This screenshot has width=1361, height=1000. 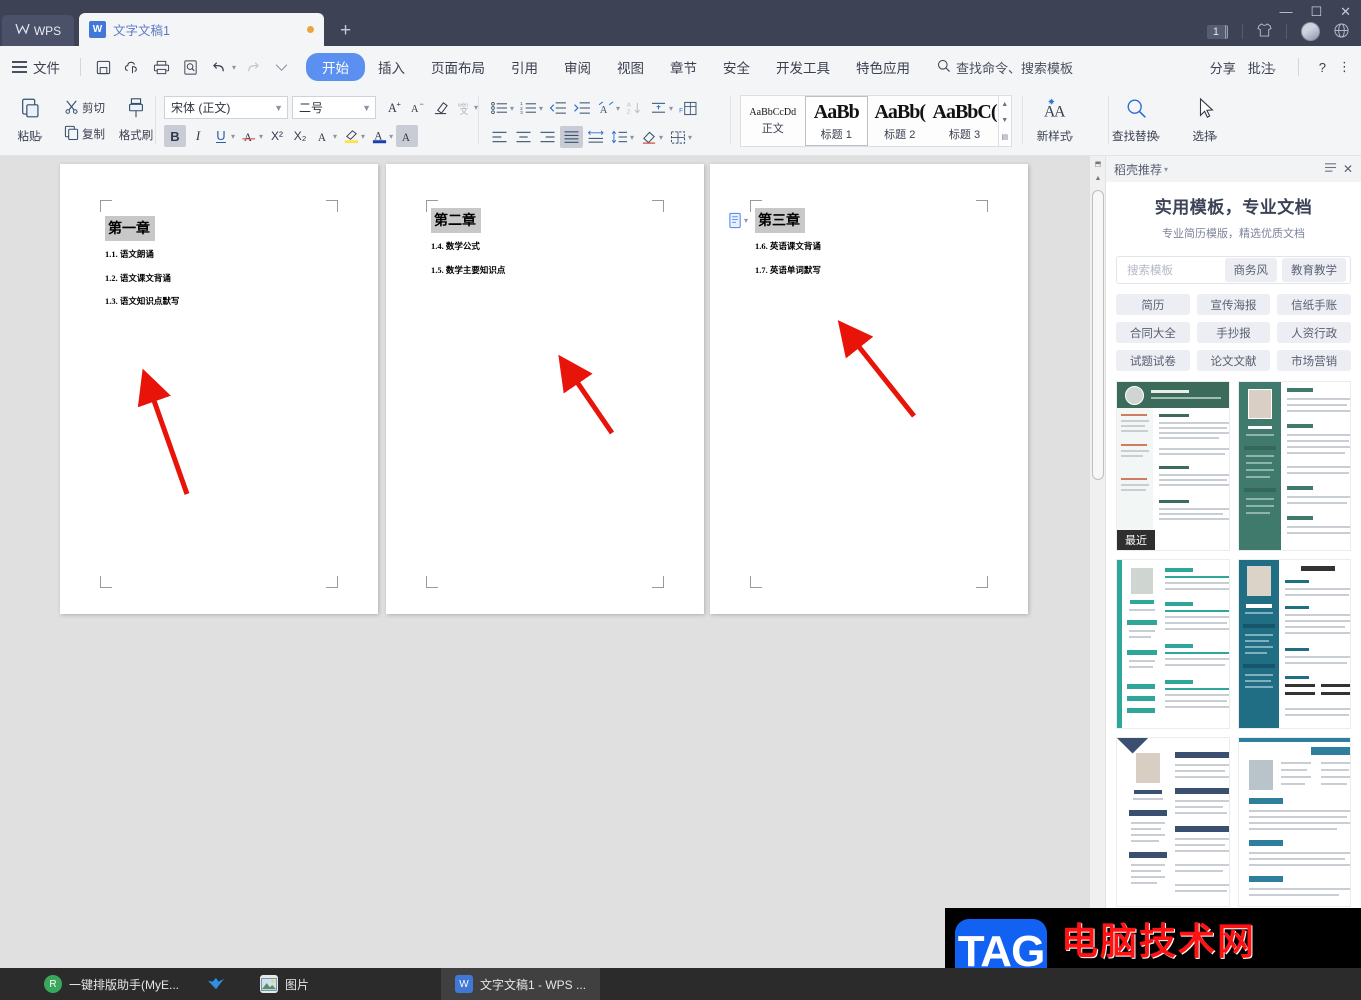 I want to click on comment-button: 批注▾, so click(x=1263, y=67).